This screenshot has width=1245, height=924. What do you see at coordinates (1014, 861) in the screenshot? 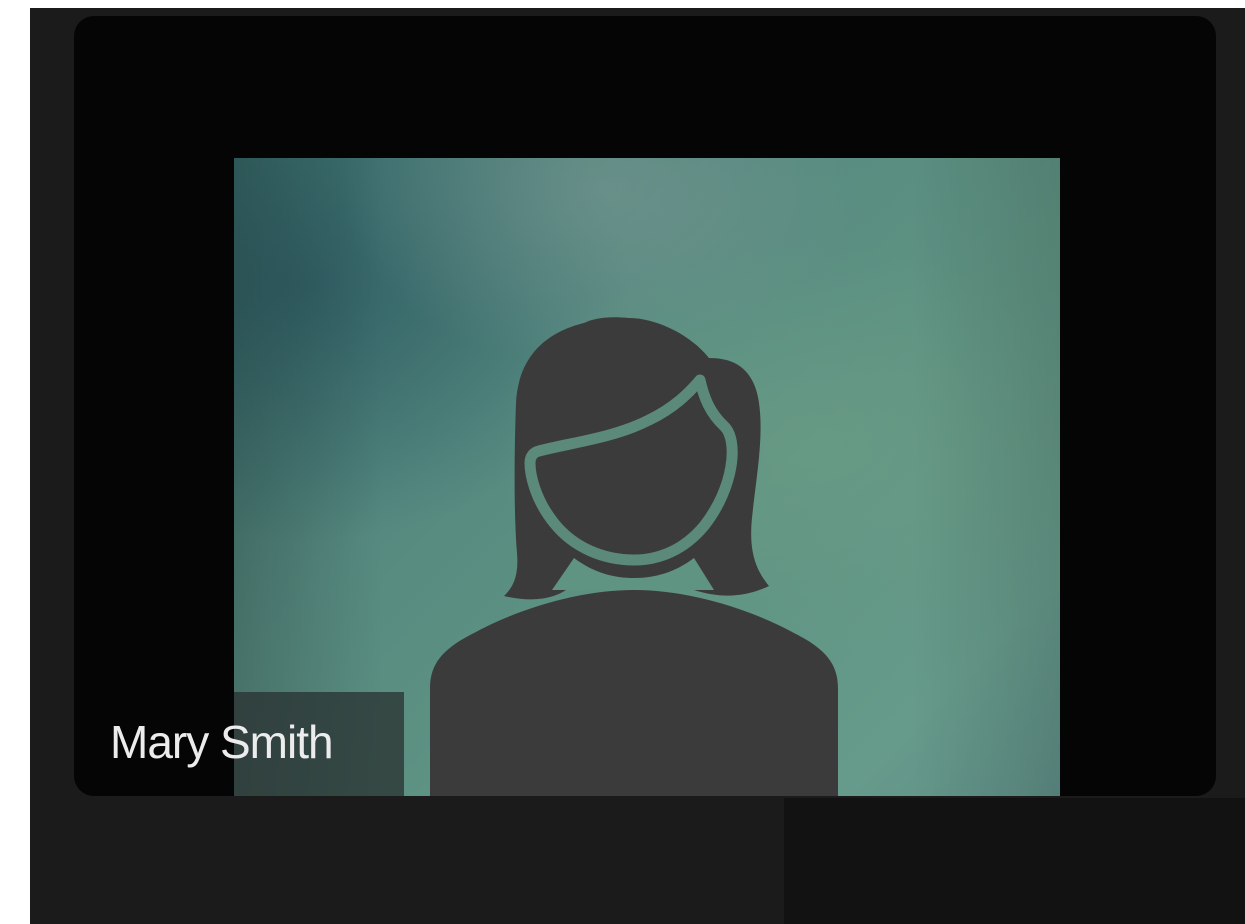
I see `stage-panel-shade` at bounding box center [1014, 861].